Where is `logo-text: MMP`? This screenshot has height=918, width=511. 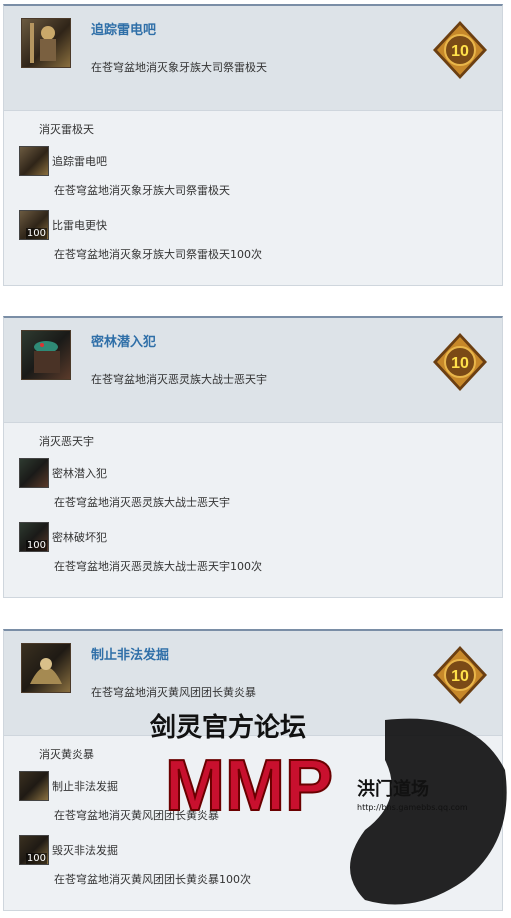
logo-text: MMP is located at coordinates (249, 786).